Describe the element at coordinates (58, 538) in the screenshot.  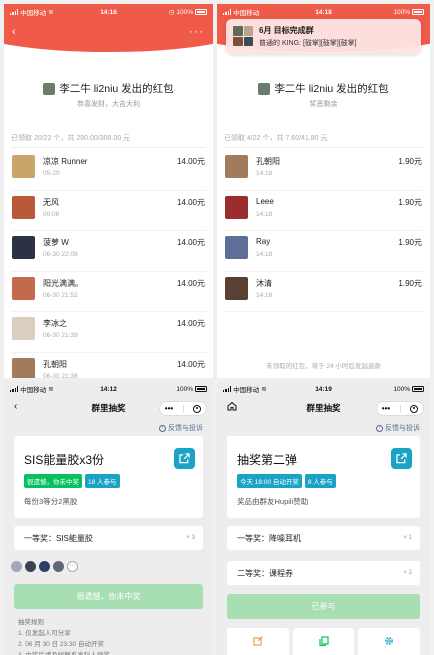
I see `prize-label: 一等奖：SIS能量胶` at that location.